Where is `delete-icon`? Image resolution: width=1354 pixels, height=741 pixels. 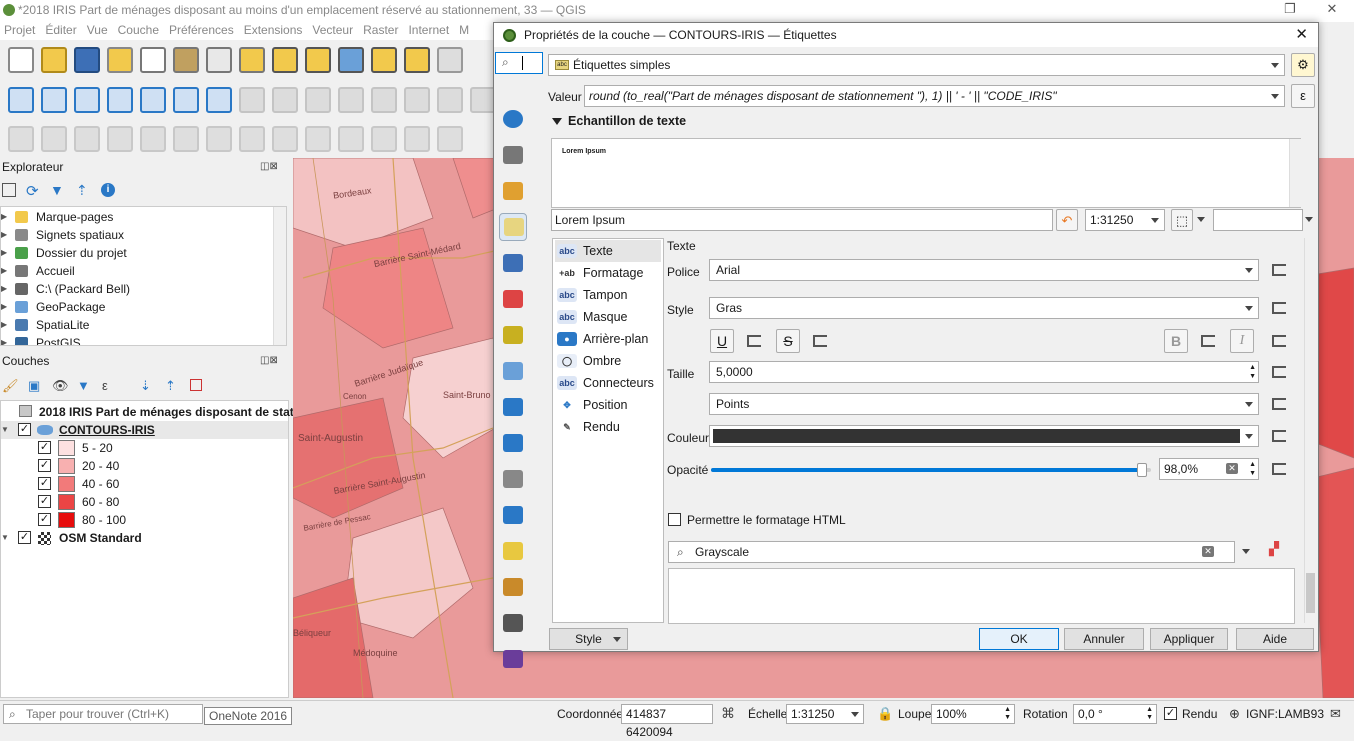
delete-icon is located at coordinates (384, 100).